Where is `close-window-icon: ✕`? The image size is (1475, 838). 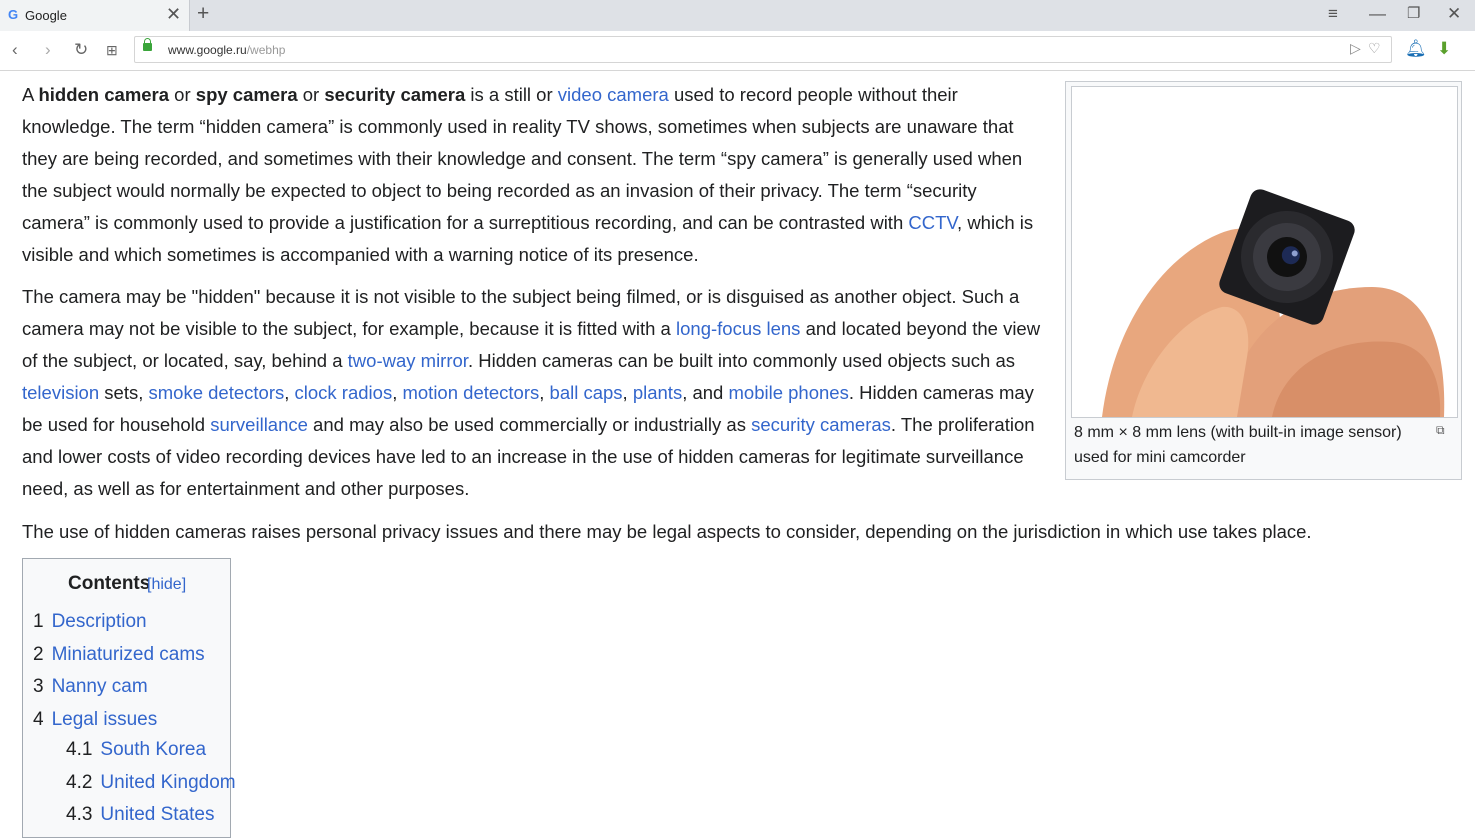 close-window-icon: ✕ is located at coordinates (1454, 14).